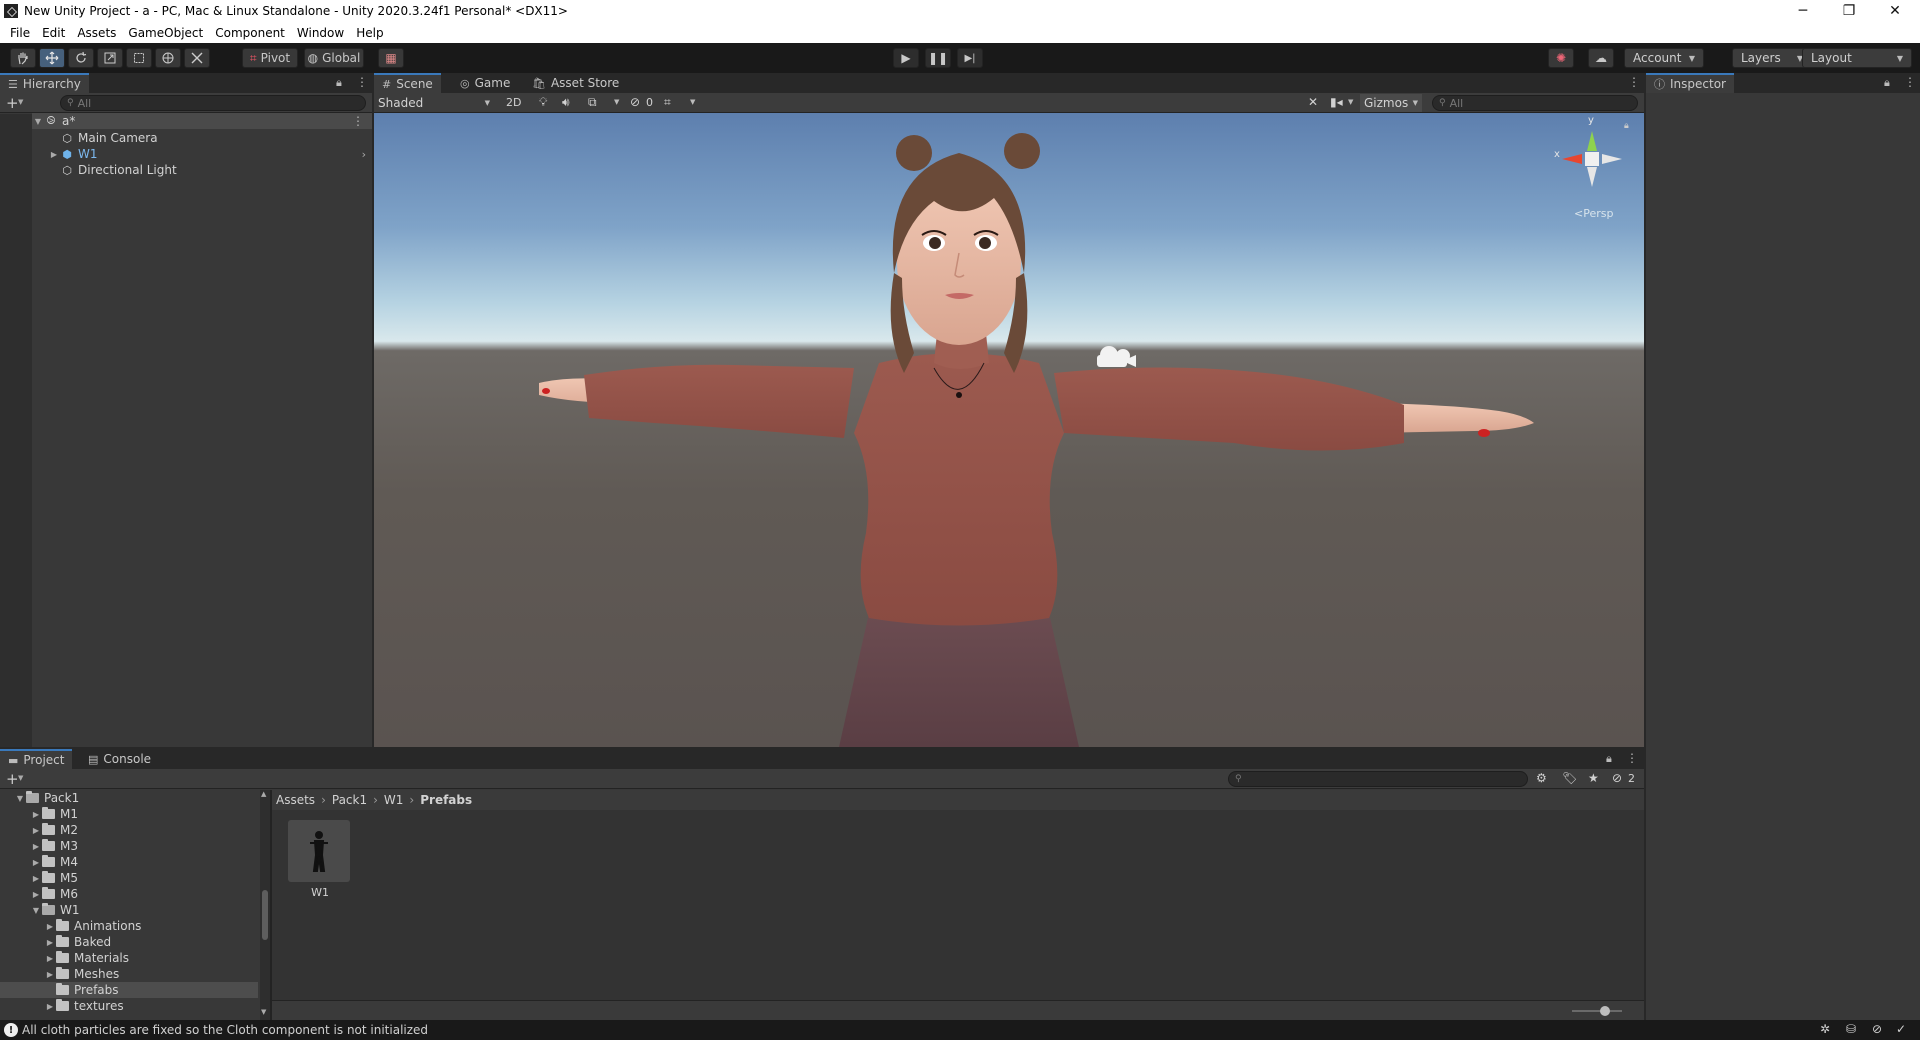 The image size is (1920, 1040). Describe the element at coordinates (1592, 167) in the screenshot. I see `orientation-gizmo: y x 🔒︎ < Persp` at that location.